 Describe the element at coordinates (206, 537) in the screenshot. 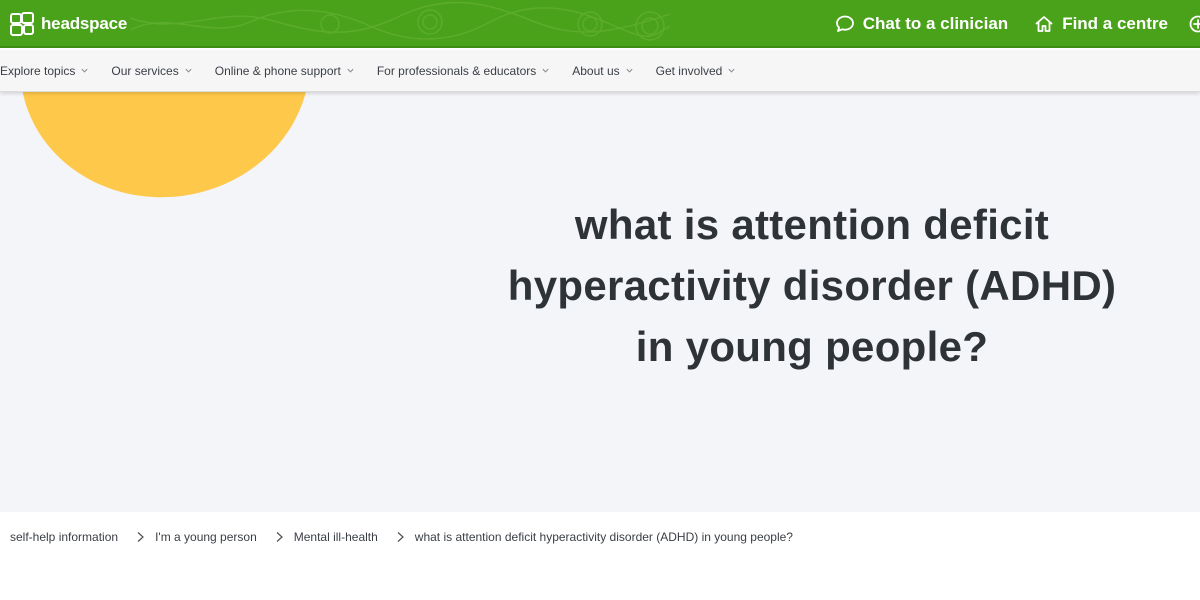

I see `breadcrumb-link-young-person: I'm a young person` at that location.